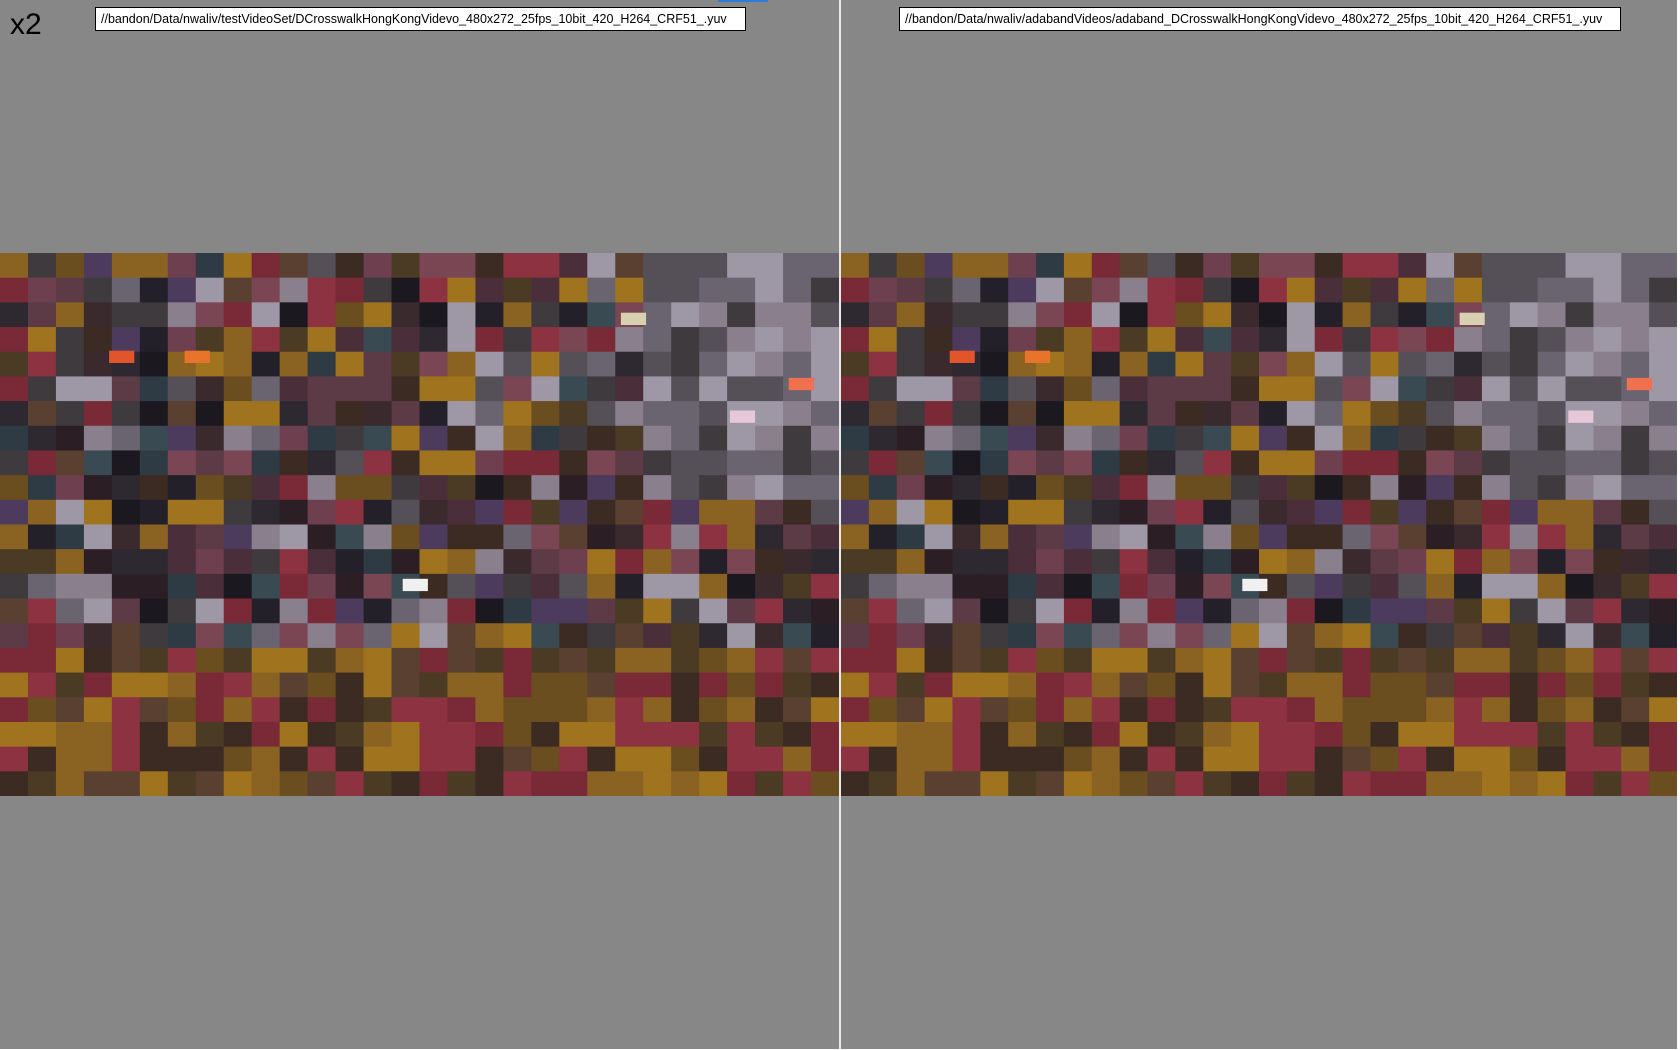  Describe the element at coordinates (1472, 318) in the screenshot. I see `light-highlight` at that location.